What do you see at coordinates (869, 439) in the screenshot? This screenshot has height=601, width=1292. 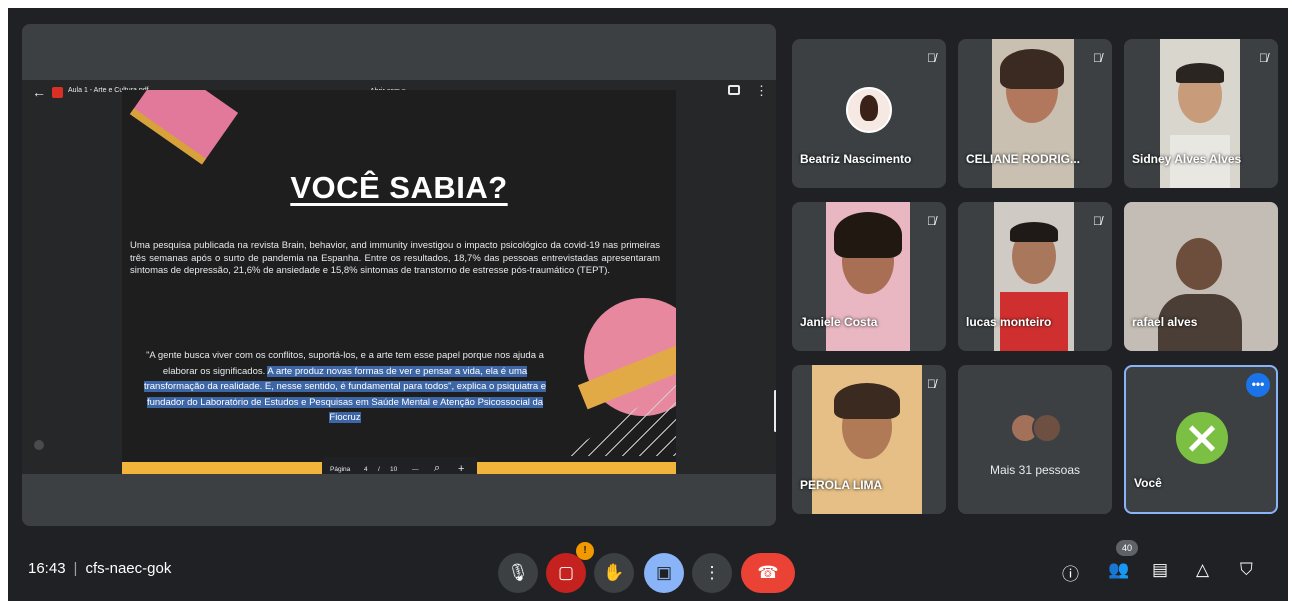 I see `participant-tile: 🎙̸ PEROLA LIMA` at bounding box center [869, 439].